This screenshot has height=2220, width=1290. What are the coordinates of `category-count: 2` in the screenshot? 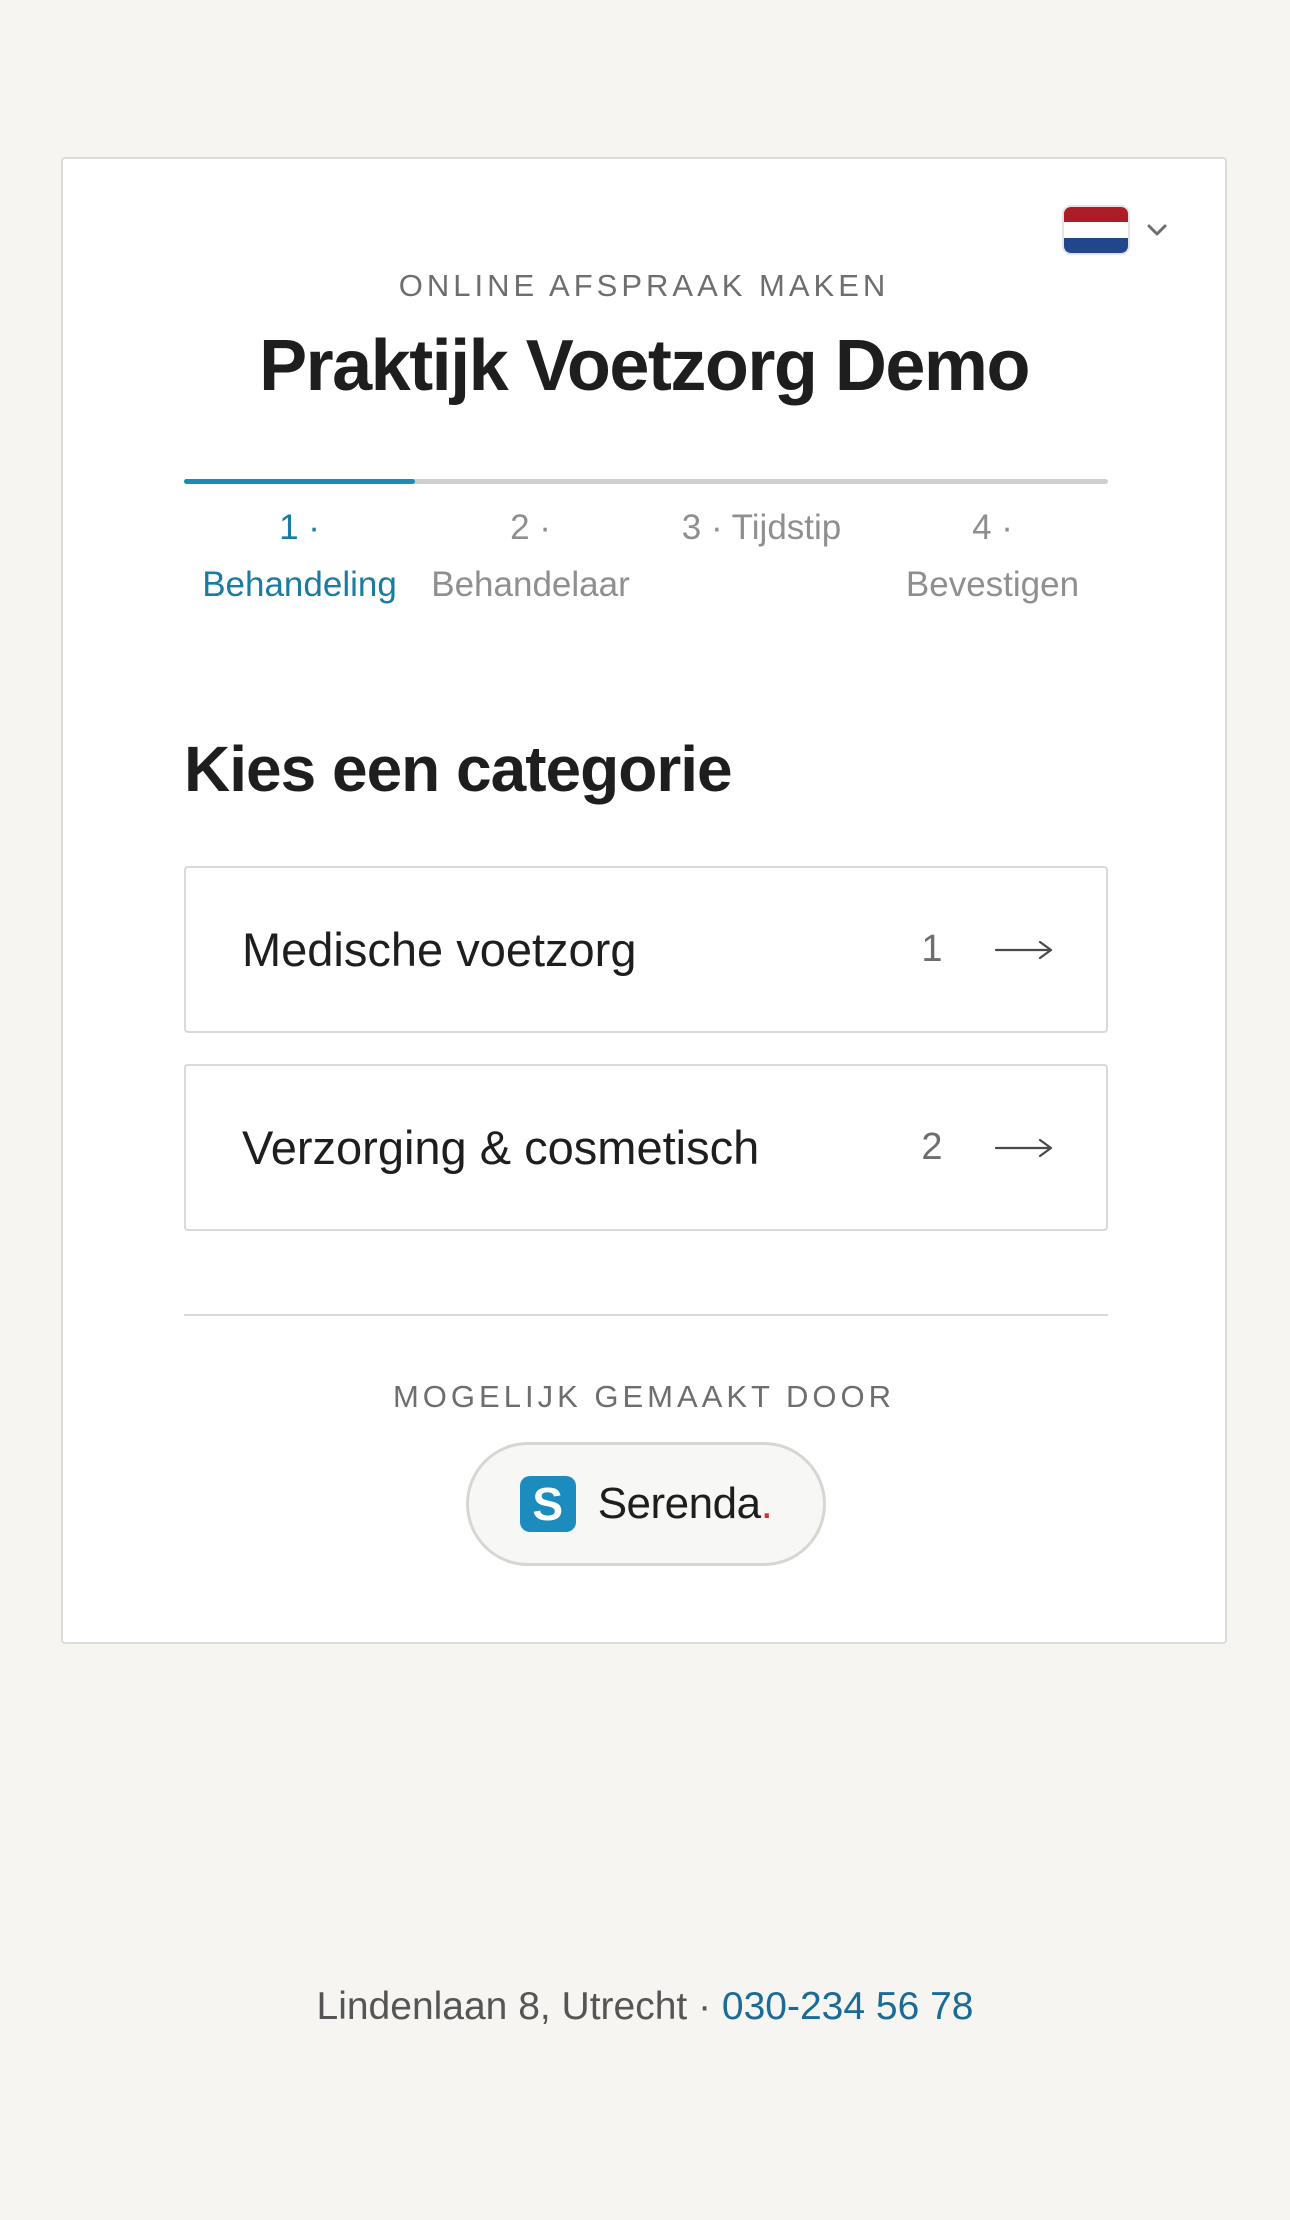 It's located at (932, 1147).